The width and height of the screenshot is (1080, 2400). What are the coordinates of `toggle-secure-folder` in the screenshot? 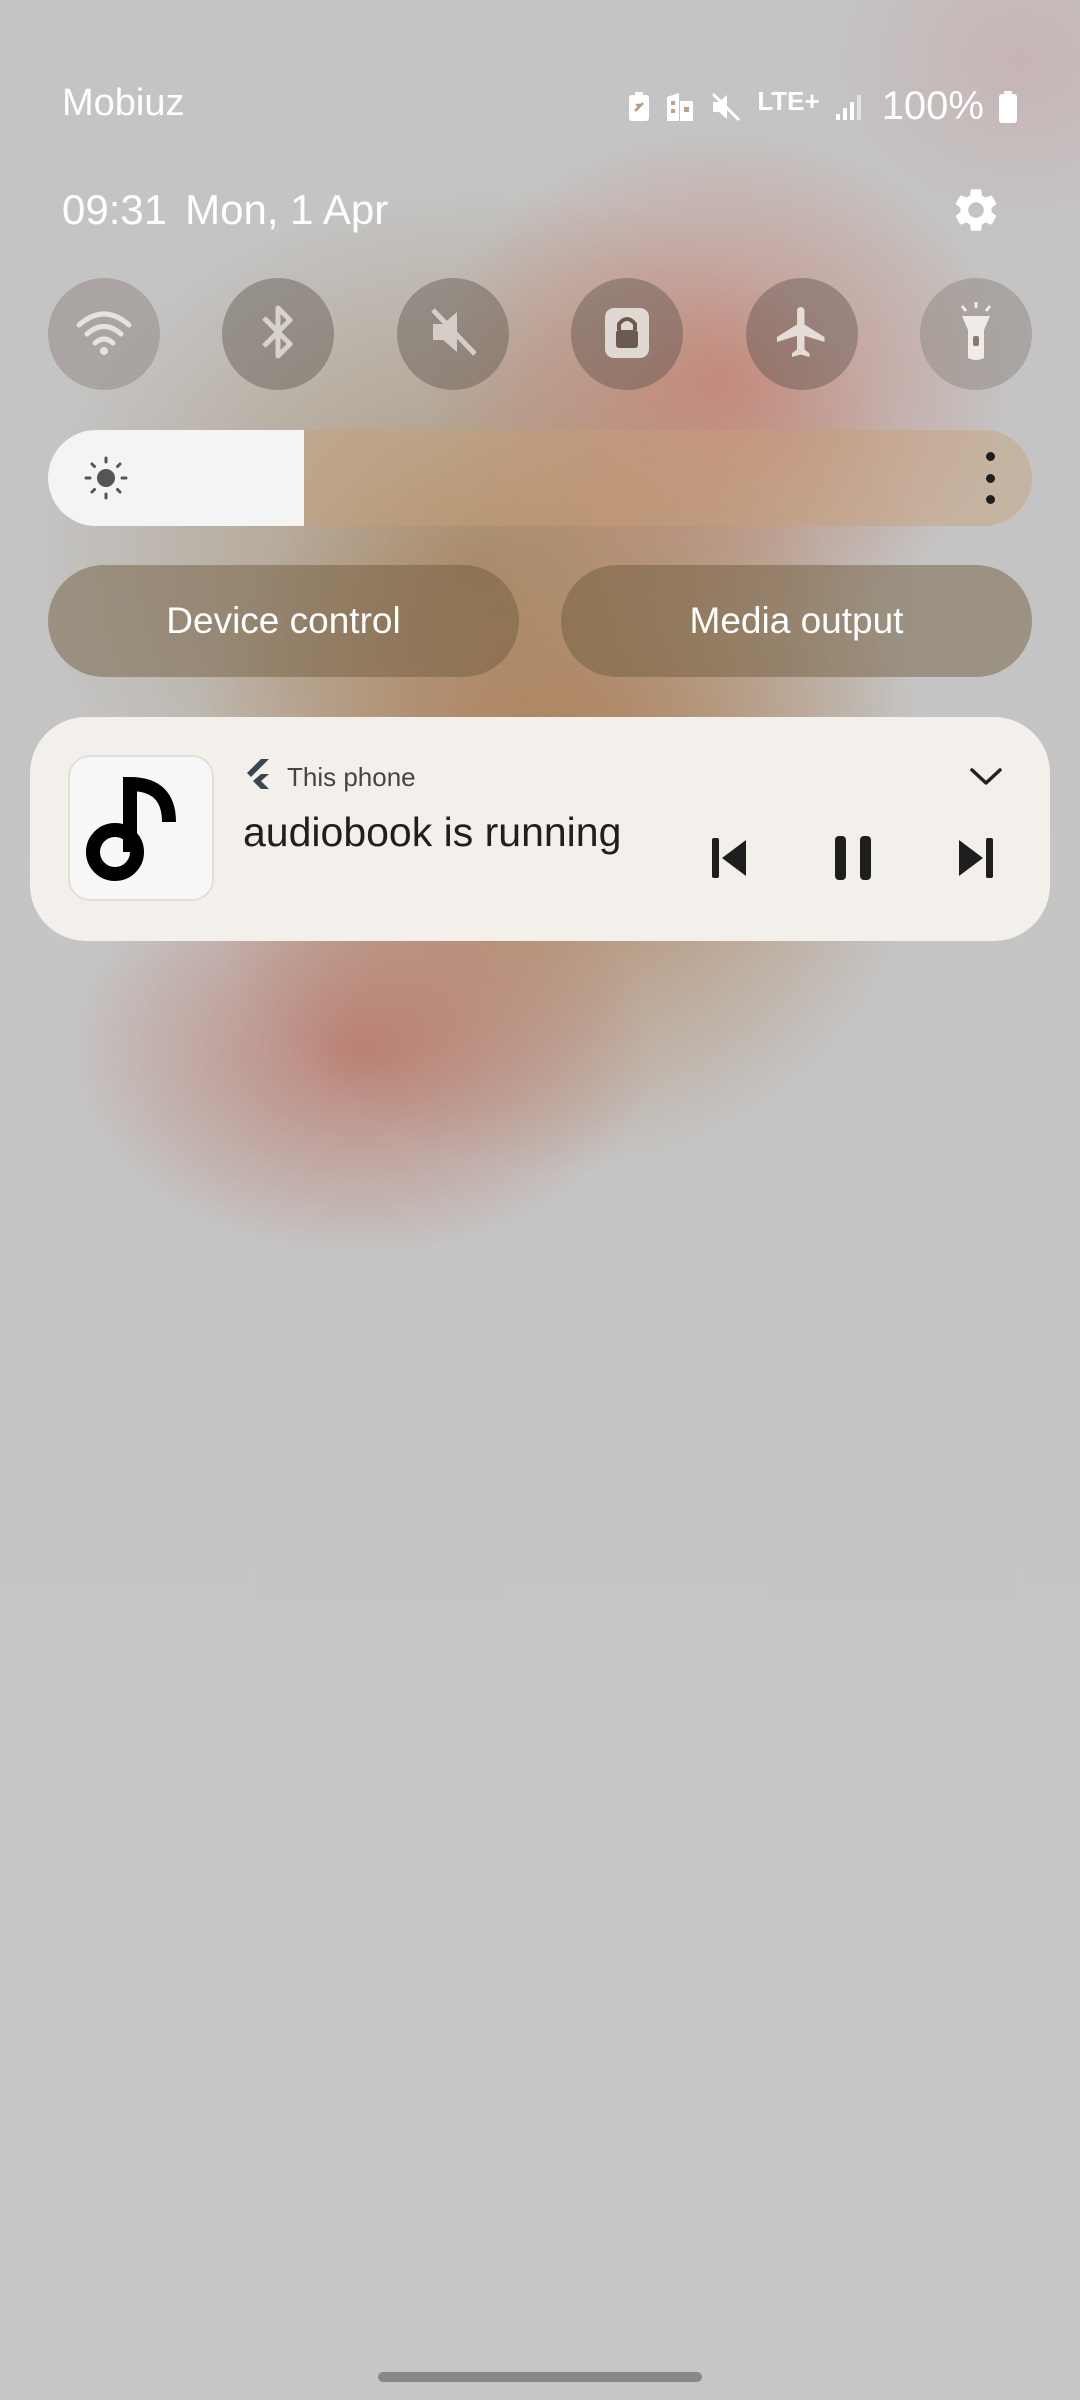 It's located at (627, 334).